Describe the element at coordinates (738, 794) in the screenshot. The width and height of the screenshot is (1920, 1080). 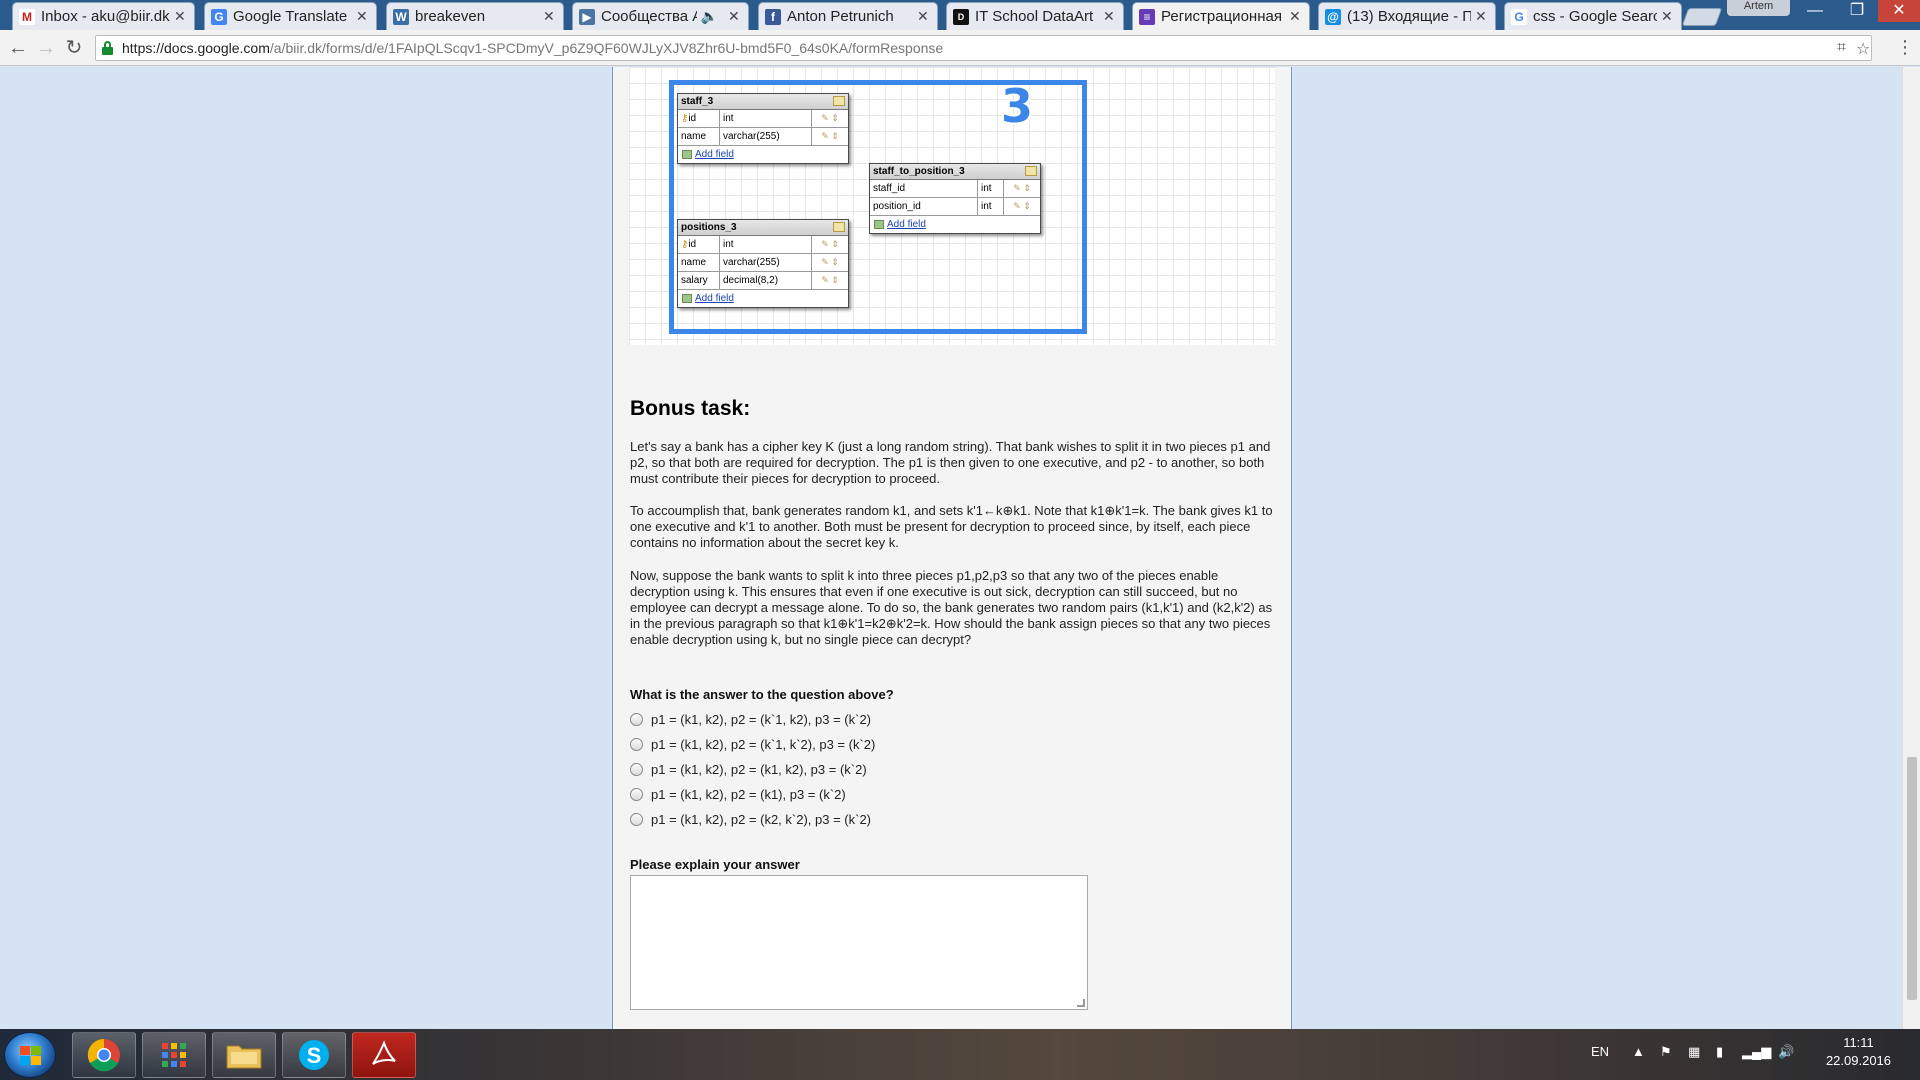
I see `answer-option: p1 = (k1, k2), p2 = (k1), p3 = (k`2)` at that location.